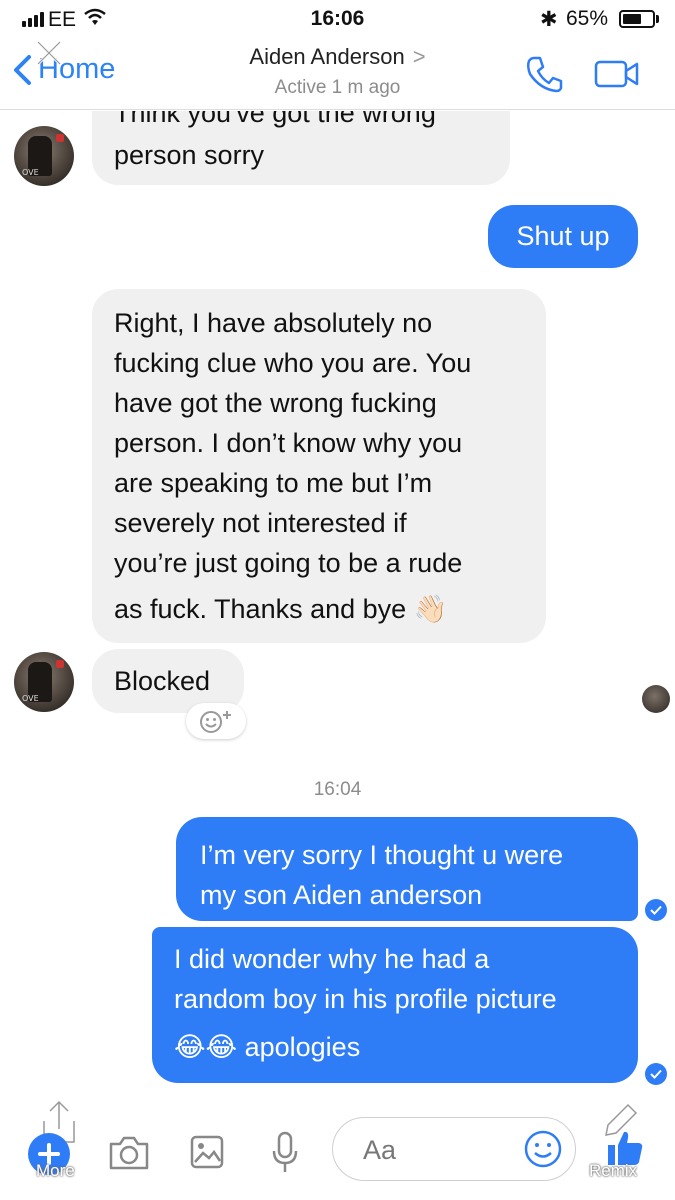 Image resolution: width=675 pixels, height=1200 pixels. What do you see at coordinates (382, 855) in the screenshot?
I see `message-line: I’m very sorry I thought u were` at bounding box center [382, 855].